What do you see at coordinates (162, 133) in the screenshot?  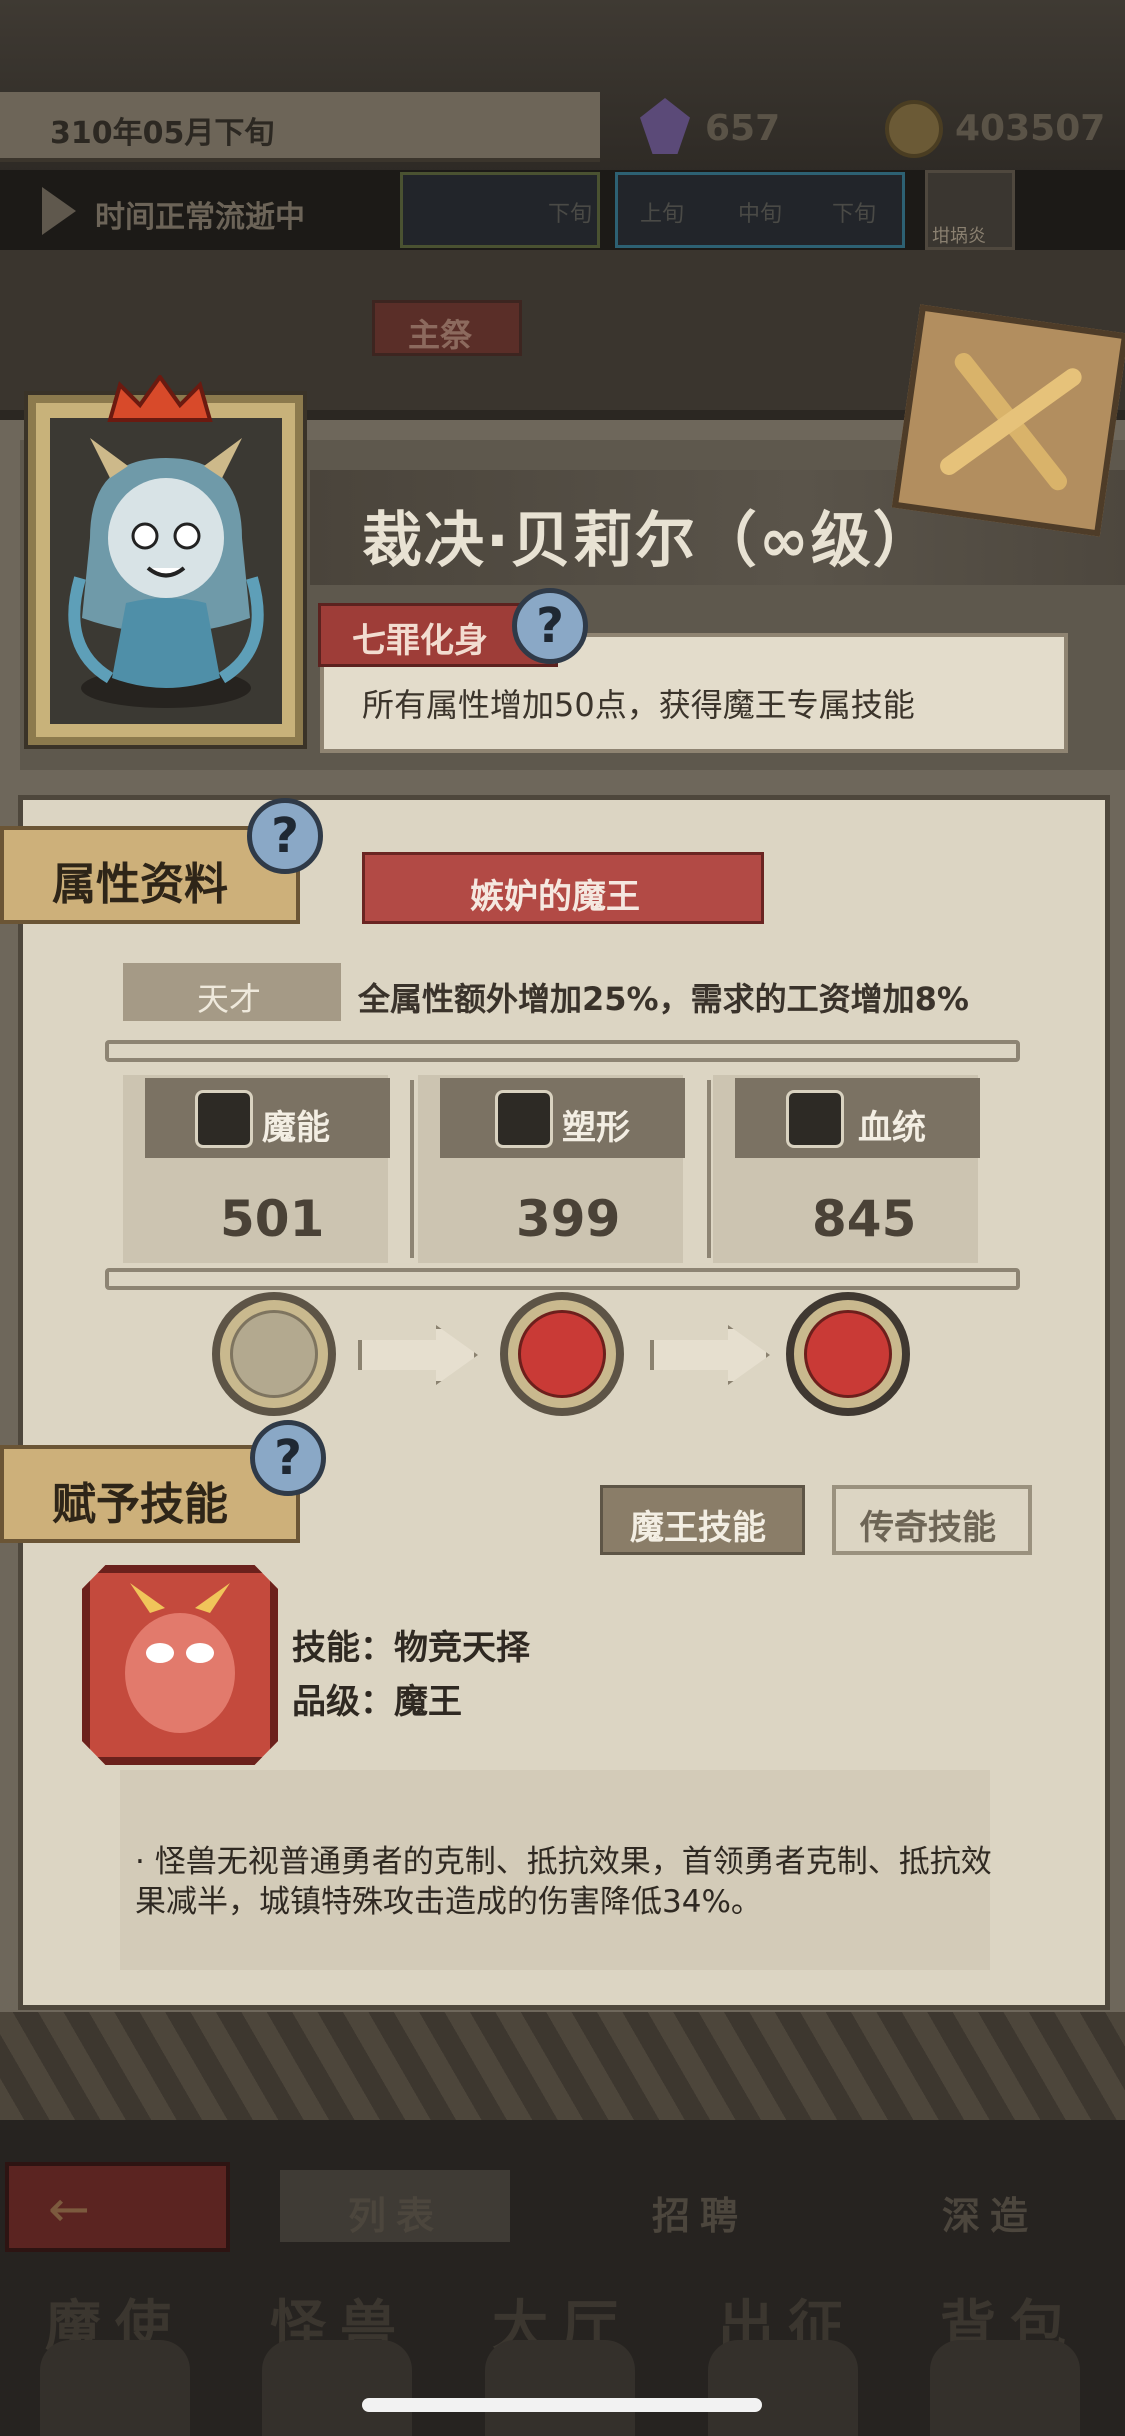 I see `game-date: 310年05月下旬` at bounding box center [162, 133].